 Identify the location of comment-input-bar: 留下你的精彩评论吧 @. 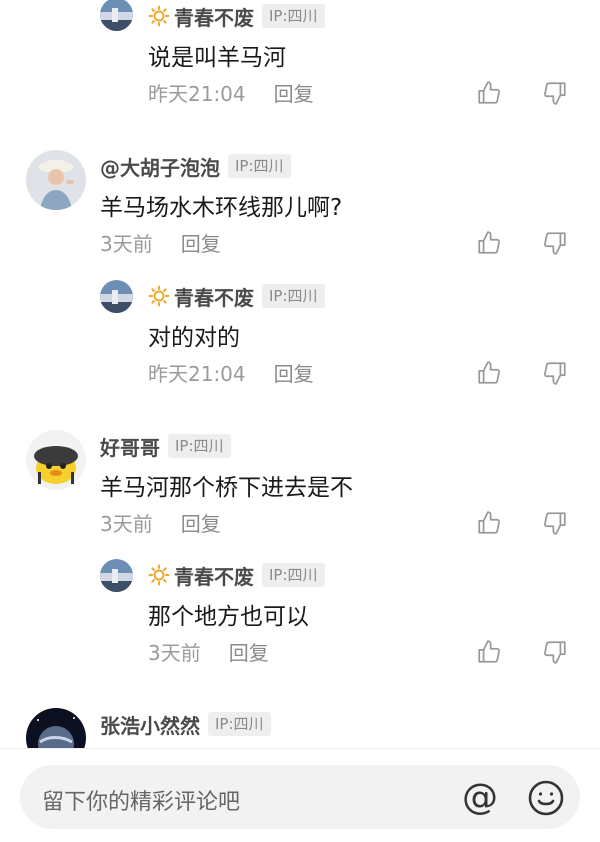
(300, 795).